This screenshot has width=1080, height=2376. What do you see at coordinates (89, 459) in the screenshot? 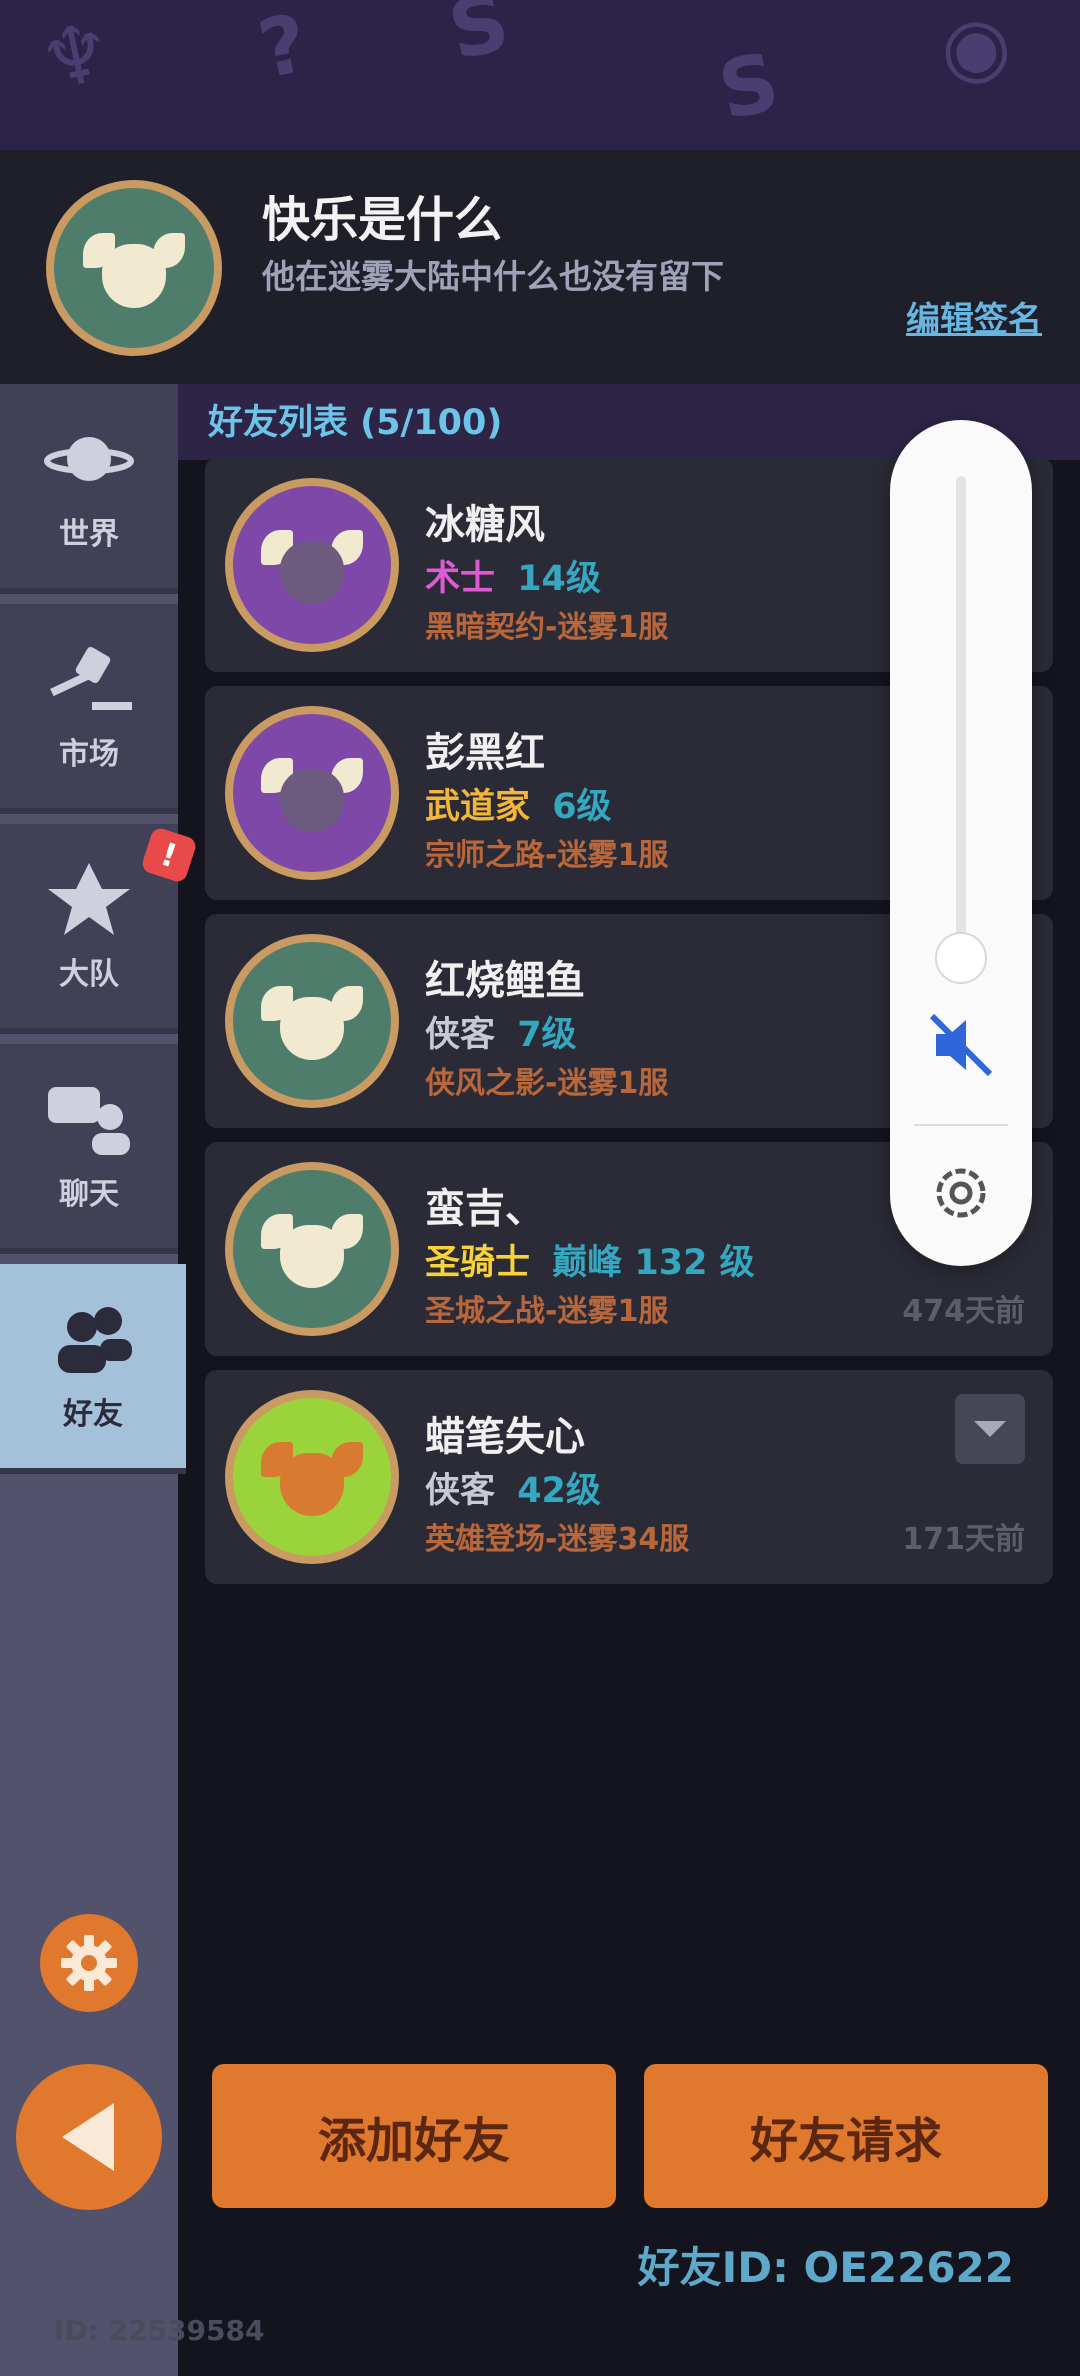
I see `planet-icon` at bounding box center [89, 459].